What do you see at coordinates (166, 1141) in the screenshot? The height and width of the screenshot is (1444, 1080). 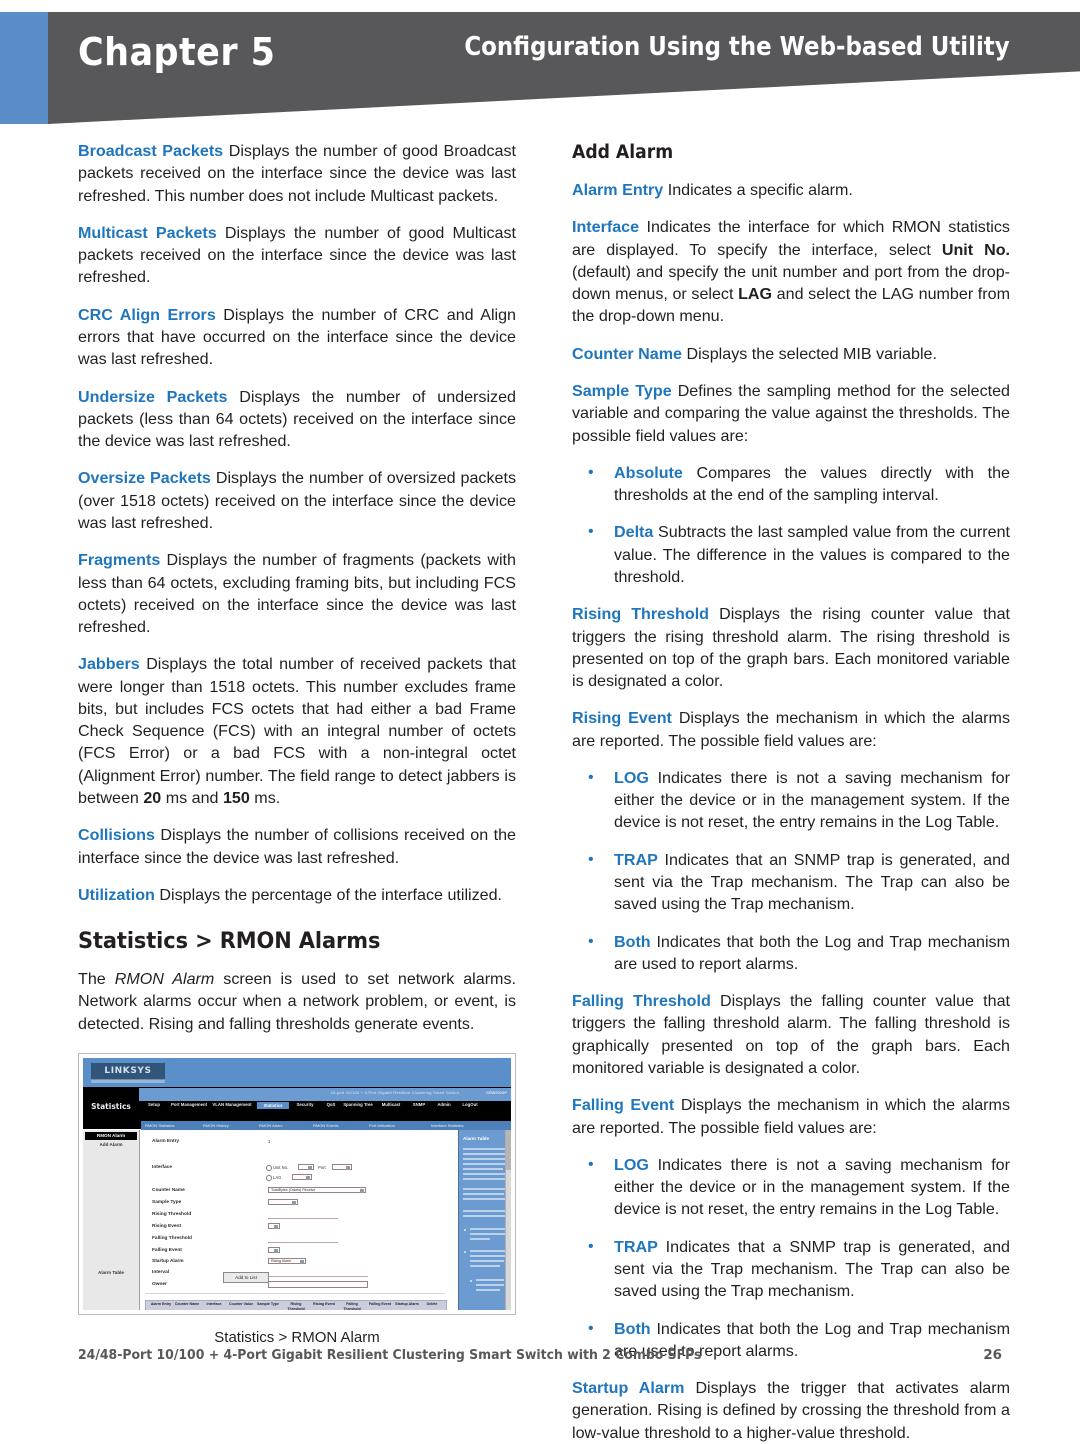 I see `ui-label-alarm-entry: Alarm Entry` at bounding box center [166, 1141].